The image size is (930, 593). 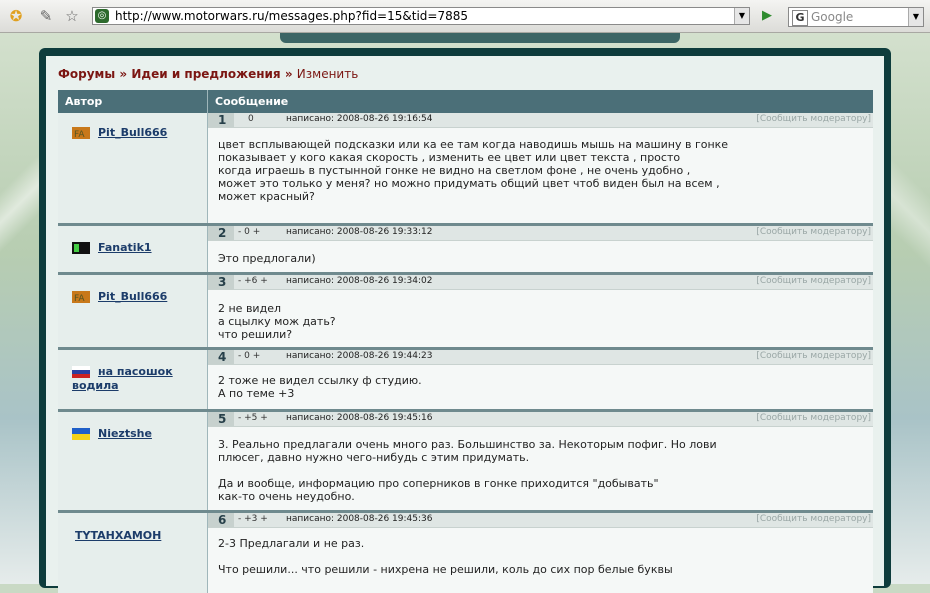 I want to click on post-number: 1, so click(x=221, y=120).